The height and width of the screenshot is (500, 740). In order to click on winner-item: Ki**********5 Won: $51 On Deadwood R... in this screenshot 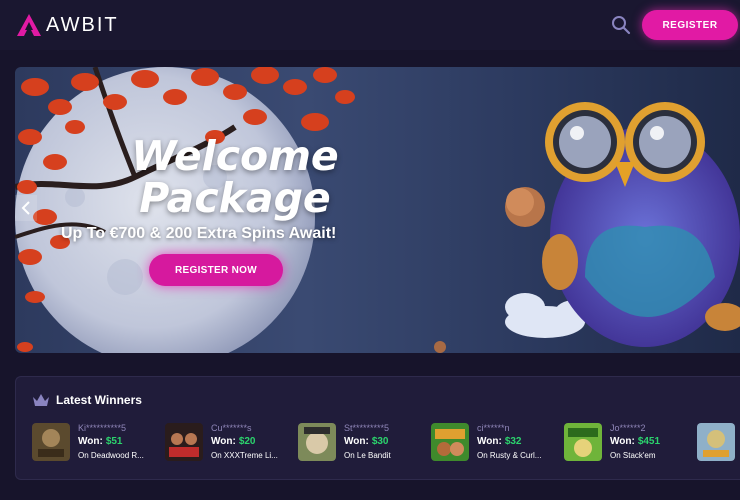, I will do `click(99, 443)`.